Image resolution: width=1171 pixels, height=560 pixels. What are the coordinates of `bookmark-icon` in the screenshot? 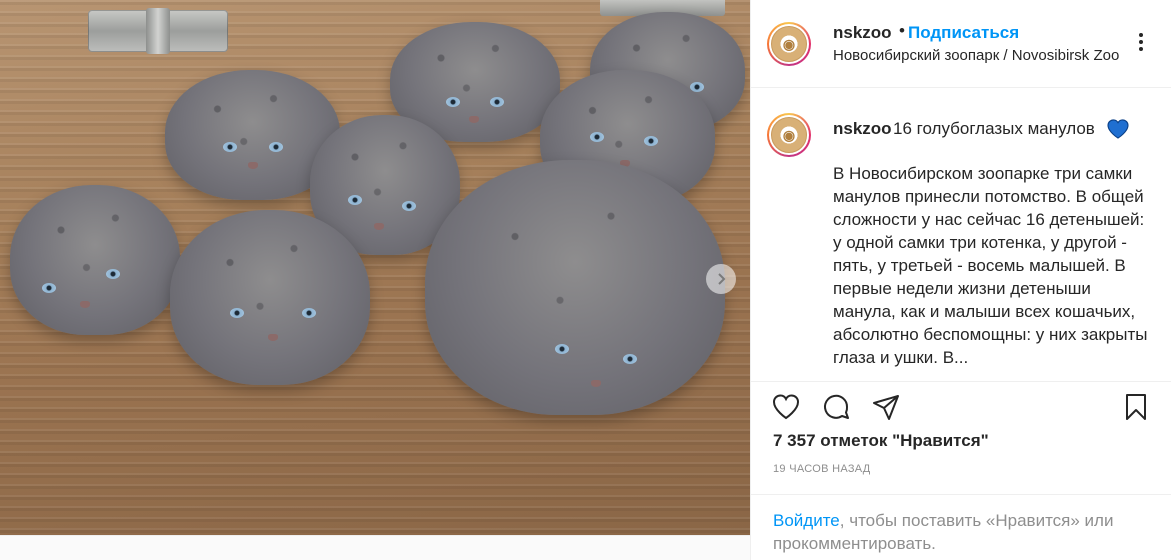 It's located at (1136, 407).